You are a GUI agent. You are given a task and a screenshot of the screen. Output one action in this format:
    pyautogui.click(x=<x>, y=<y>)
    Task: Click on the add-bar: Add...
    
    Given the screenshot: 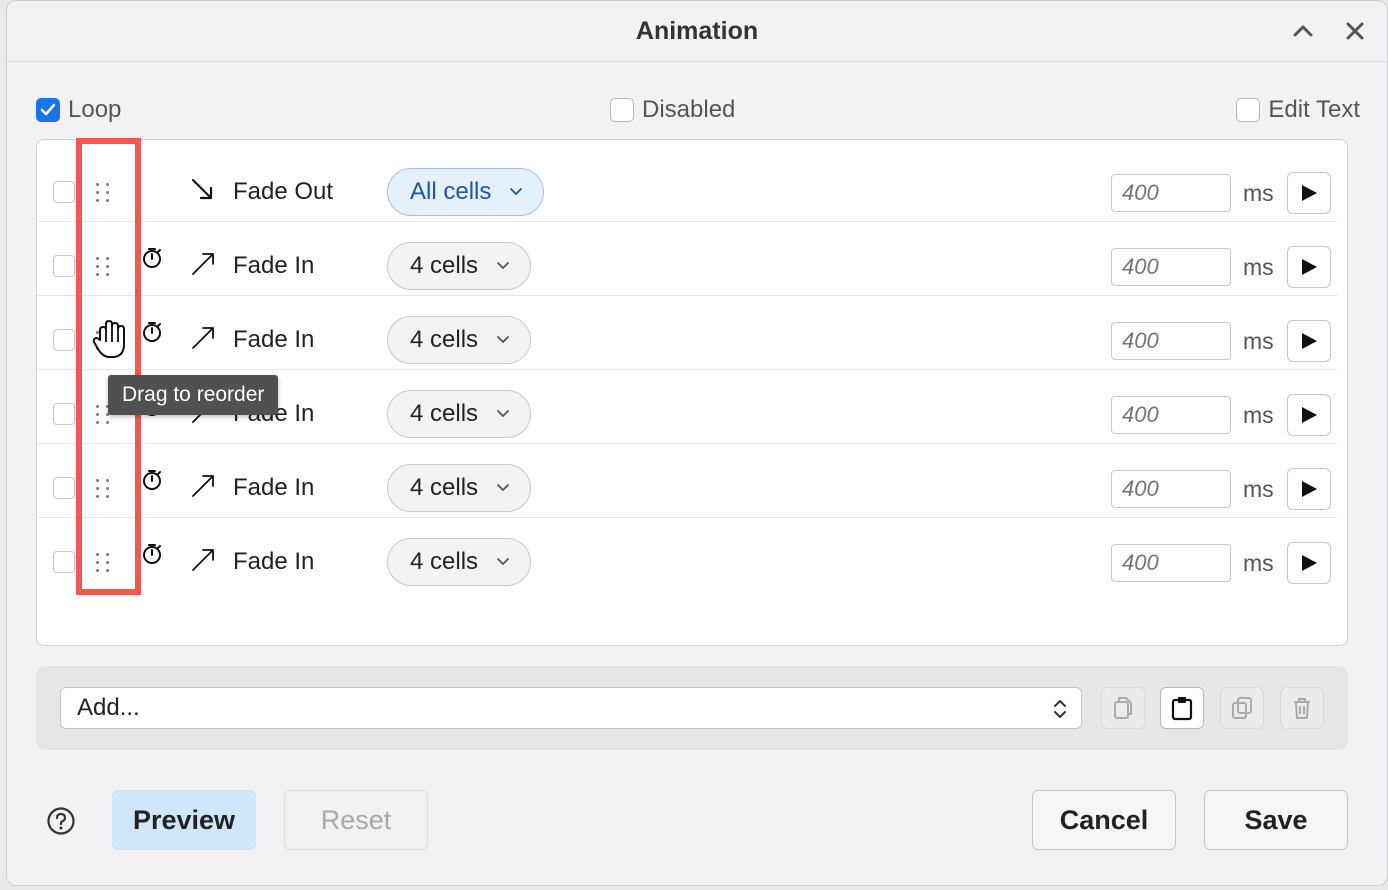 What is the action you would take?
    pyautogui.click(x=692, y=708)
    